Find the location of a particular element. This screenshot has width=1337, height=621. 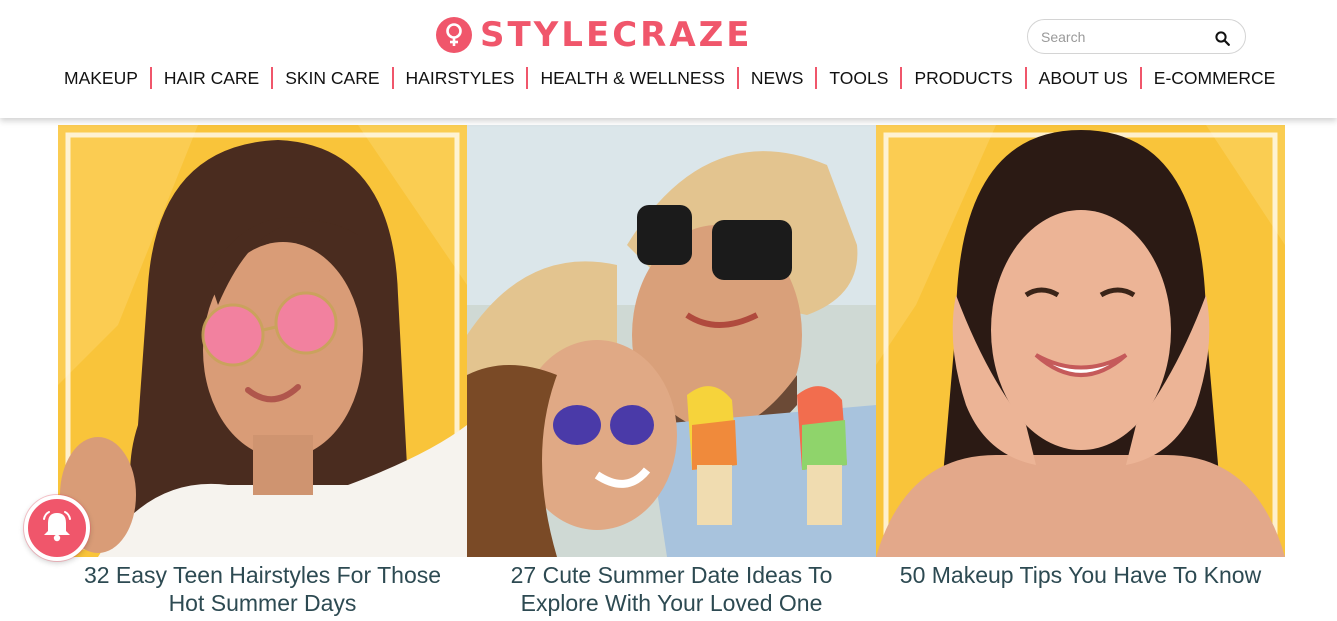

article-title: 50 Makeup Tips You Have To Know is located at coordinates (1080, 575).